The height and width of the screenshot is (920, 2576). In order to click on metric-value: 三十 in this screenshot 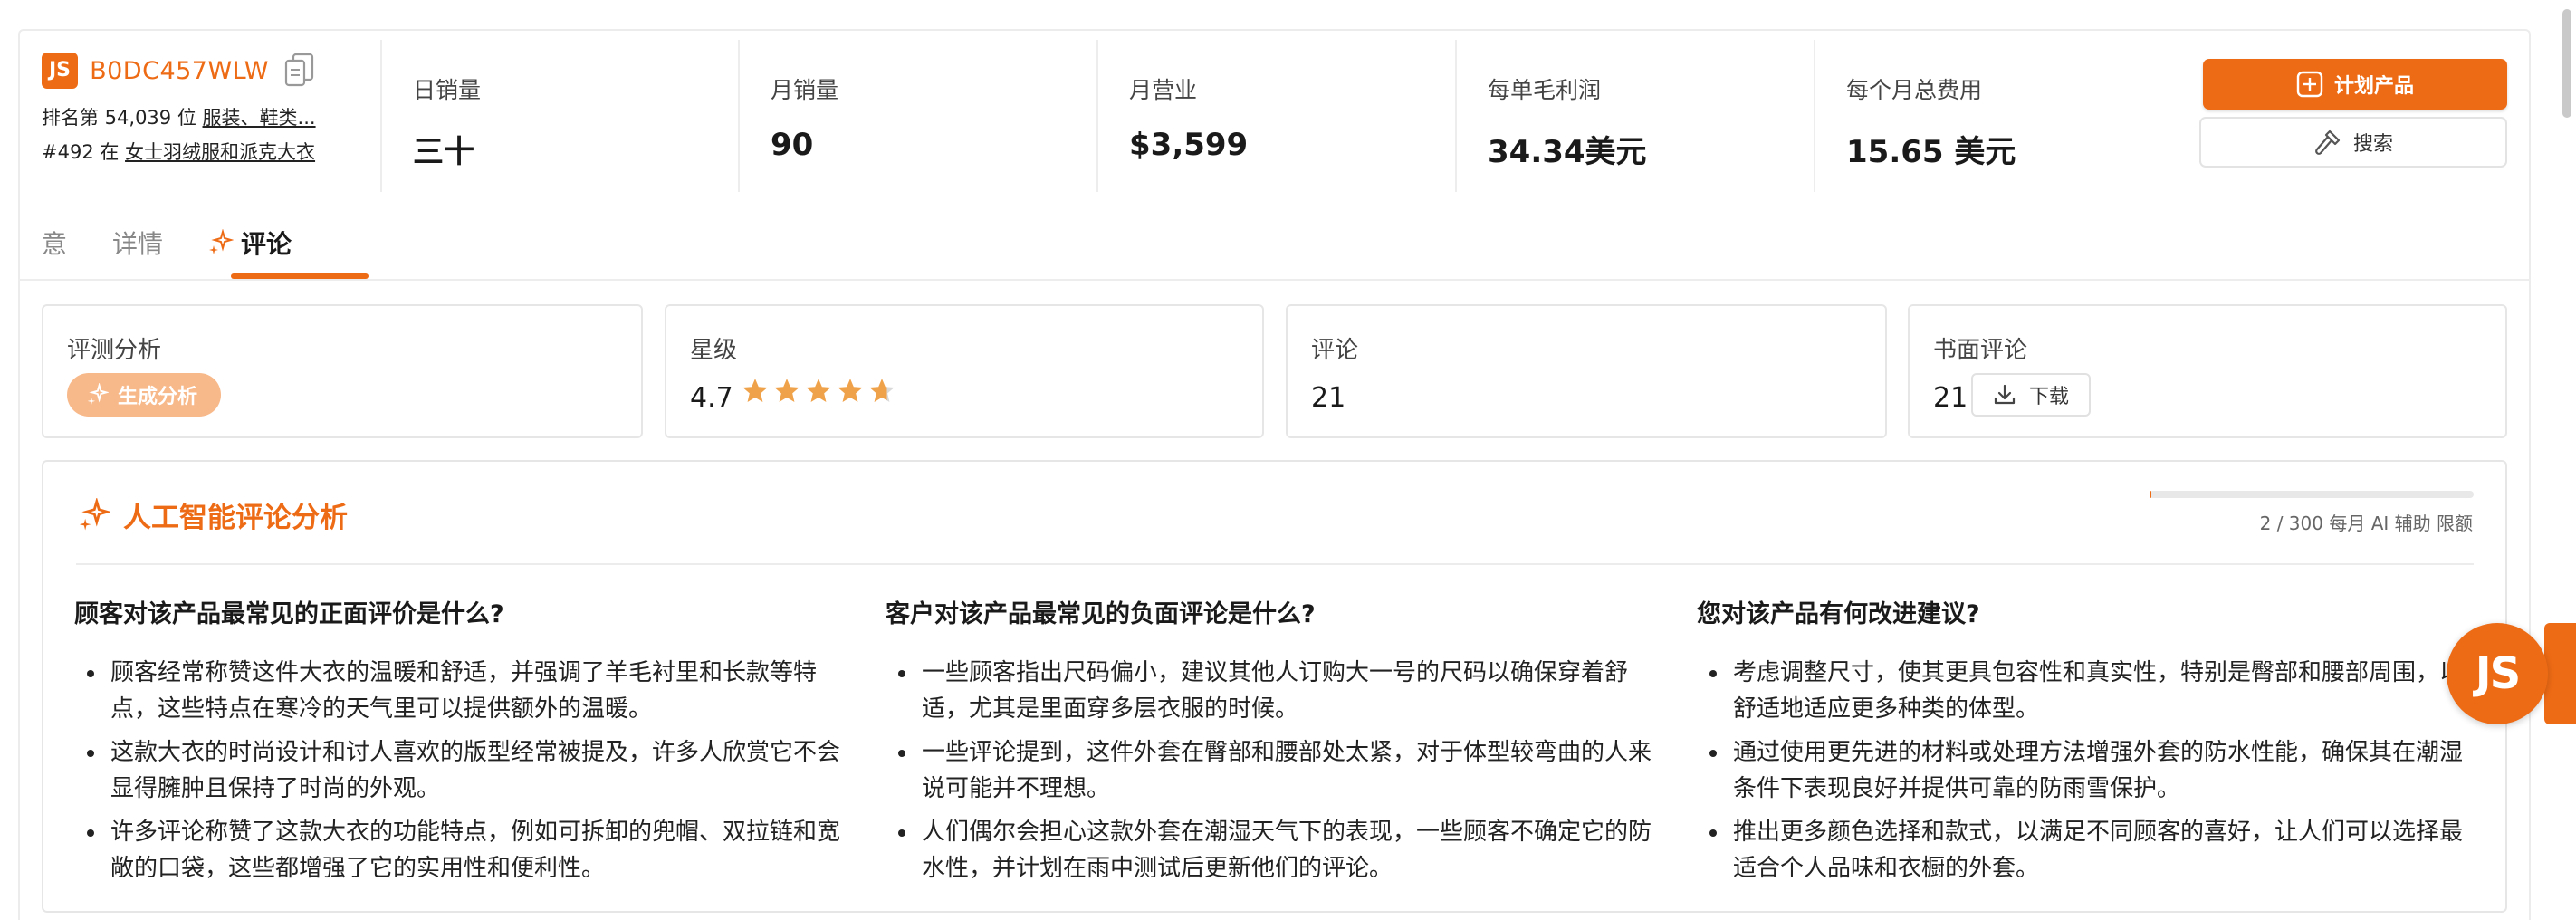, I will do `click(443, 152)`.